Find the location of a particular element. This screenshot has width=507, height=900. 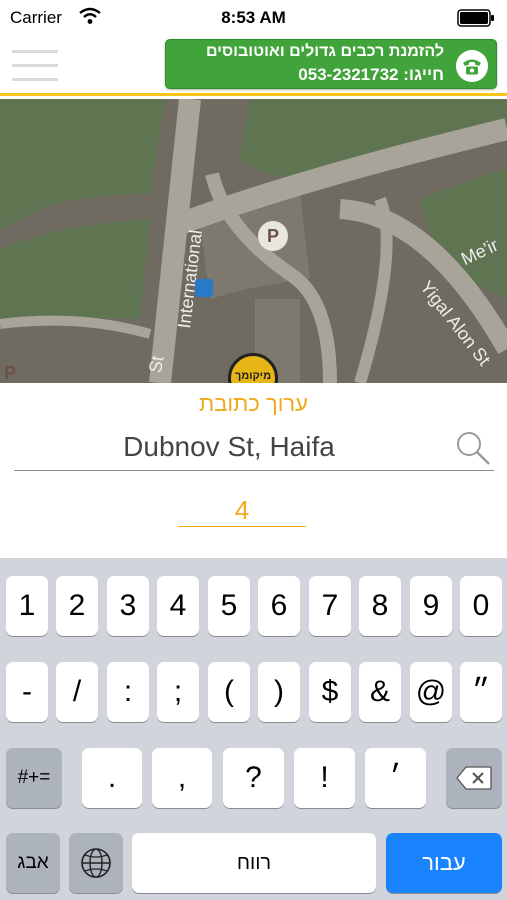

panel-title: ערוך כתובת is located at coordinates (253, 403).